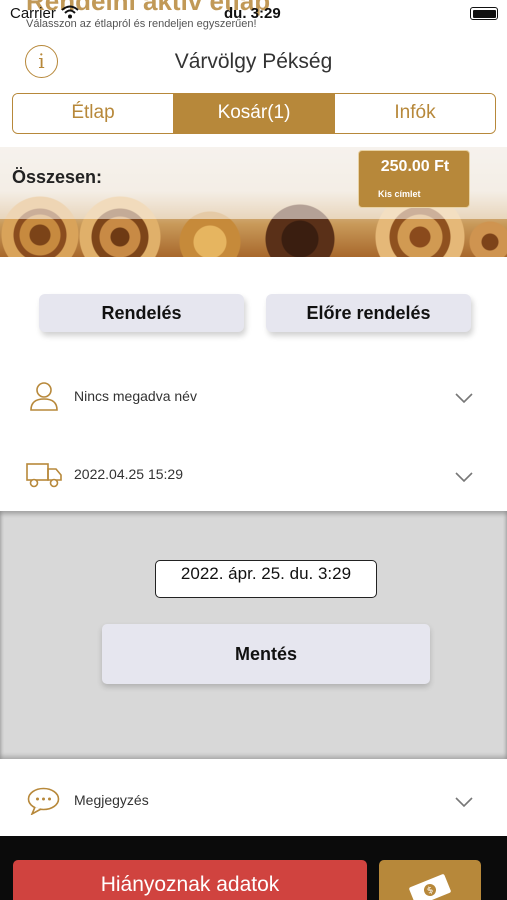 Image resolution: width=507 pixels, height=900 pixels. What do you see at coordinates (190, 880) in the screenshot?
I see `missing-data-button: Hiányoznak adatok` at bounding box center [190, 880].